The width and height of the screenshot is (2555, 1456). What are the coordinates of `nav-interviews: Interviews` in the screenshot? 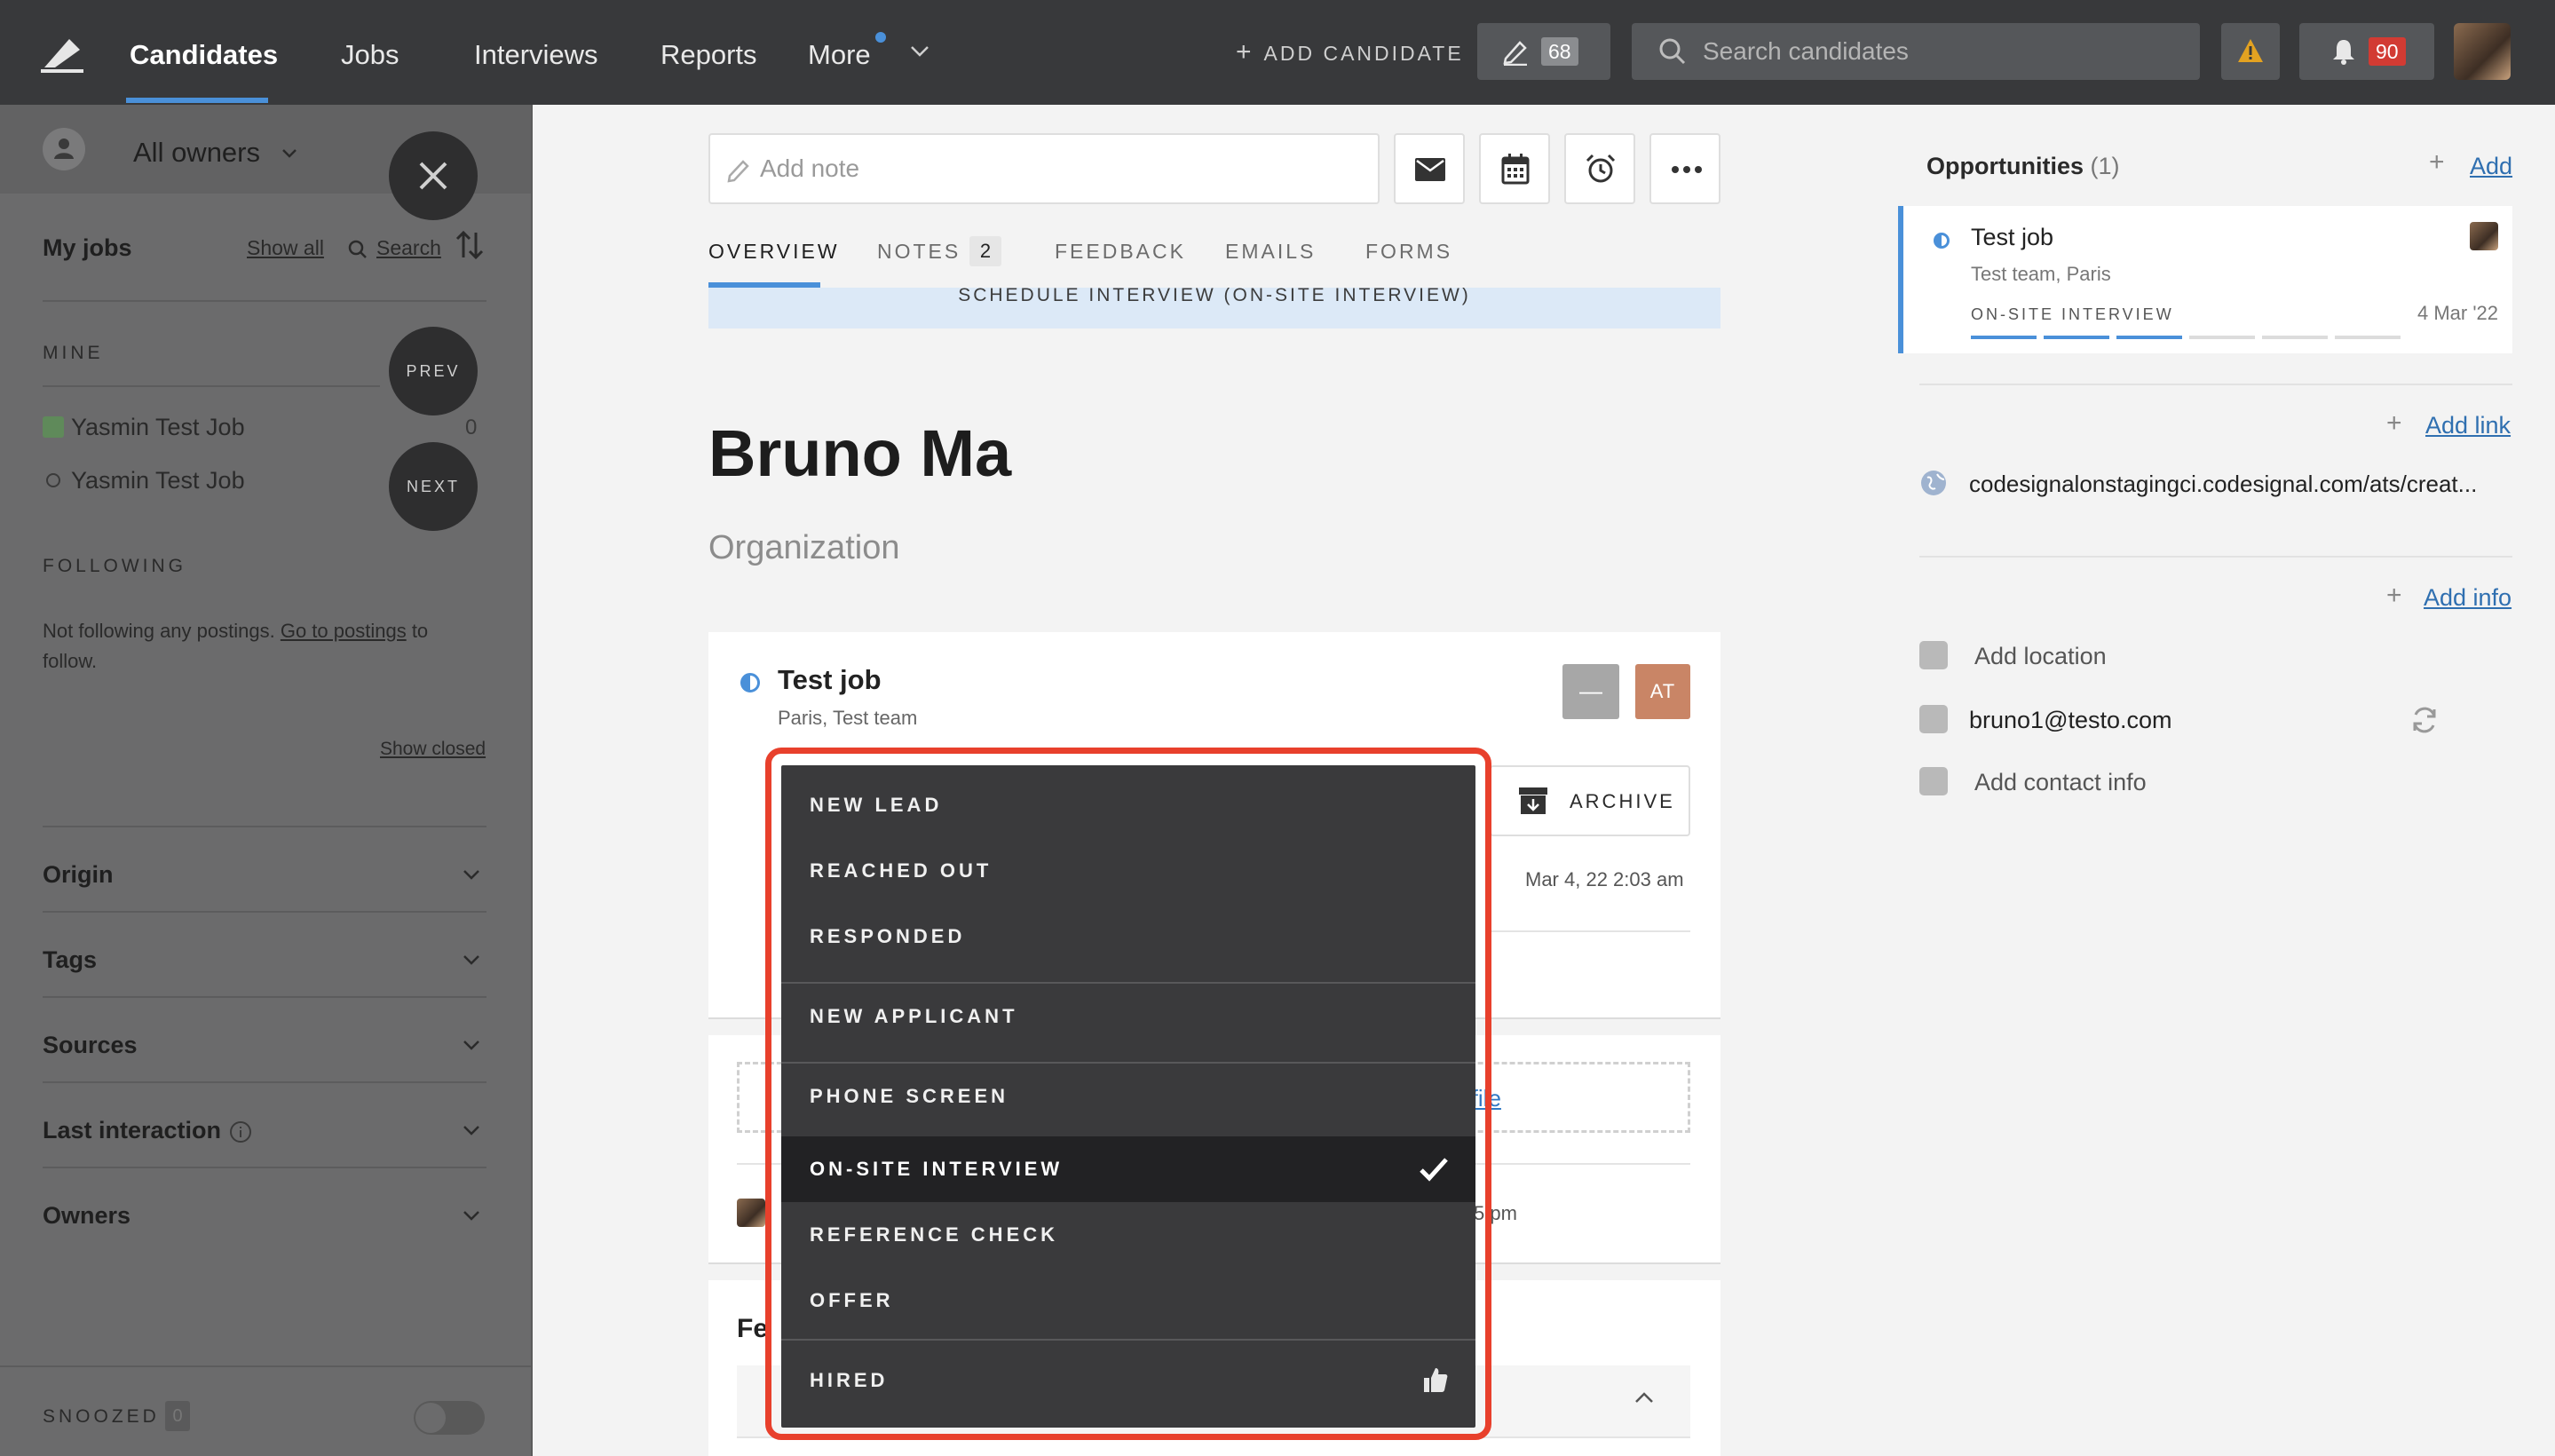 It's located at (536, 52).